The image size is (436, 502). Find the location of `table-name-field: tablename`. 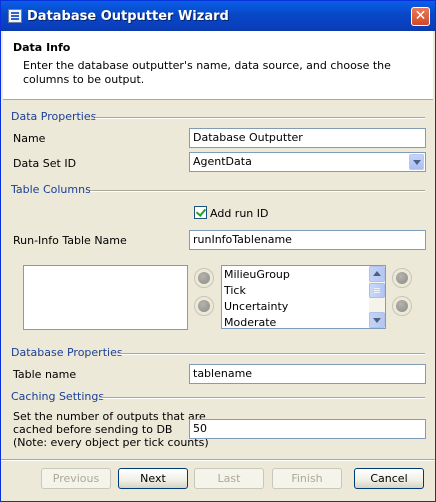

table-name-field: tablename is located at coordinates (307, 374).